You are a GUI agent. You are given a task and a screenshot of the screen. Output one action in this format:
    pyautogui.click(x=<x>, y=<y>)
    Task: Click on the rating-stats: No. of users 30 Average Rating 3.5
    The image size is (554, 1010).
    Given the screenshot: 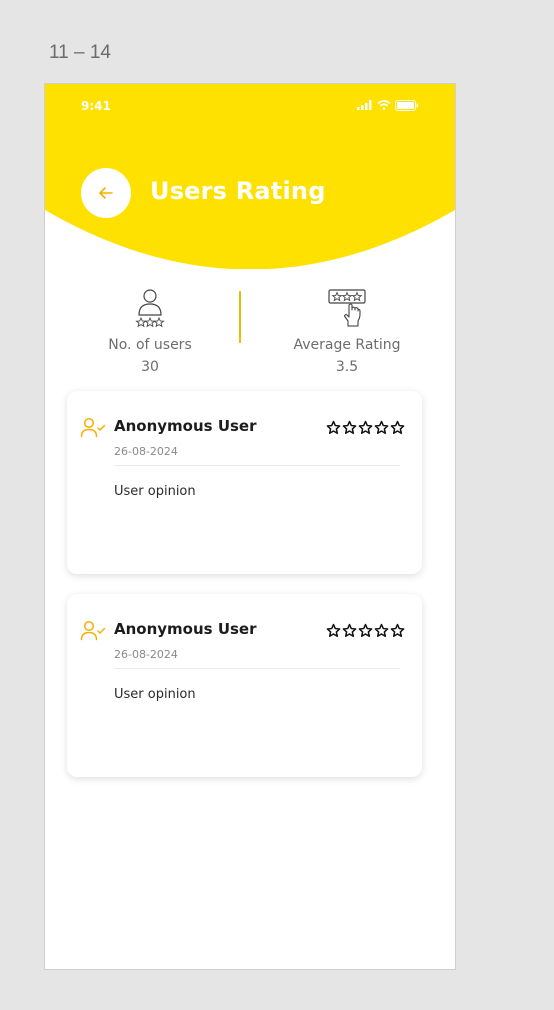 What is the action you would take?
    pyautogui.click(x=250, y=334)
    